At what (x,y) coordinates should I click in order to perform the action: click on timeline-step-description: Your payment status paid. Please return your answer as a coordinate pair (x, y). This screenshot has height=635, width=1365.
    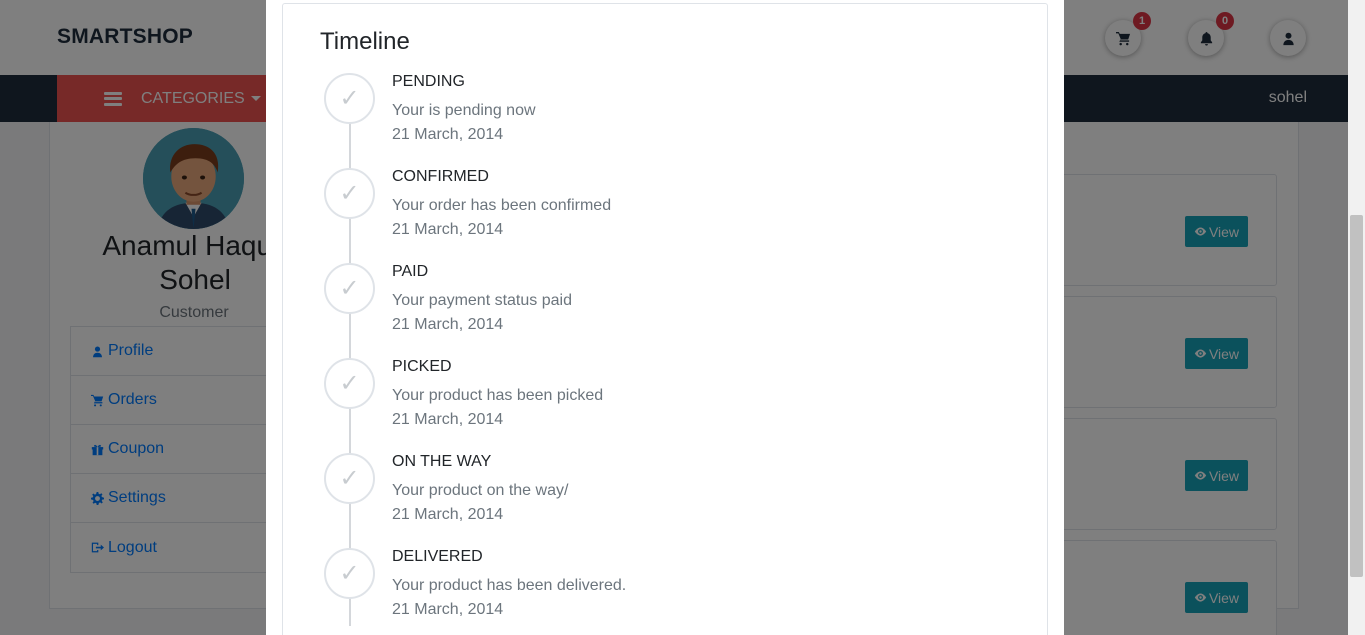
    Looking at the image, I should click on (482, 300).